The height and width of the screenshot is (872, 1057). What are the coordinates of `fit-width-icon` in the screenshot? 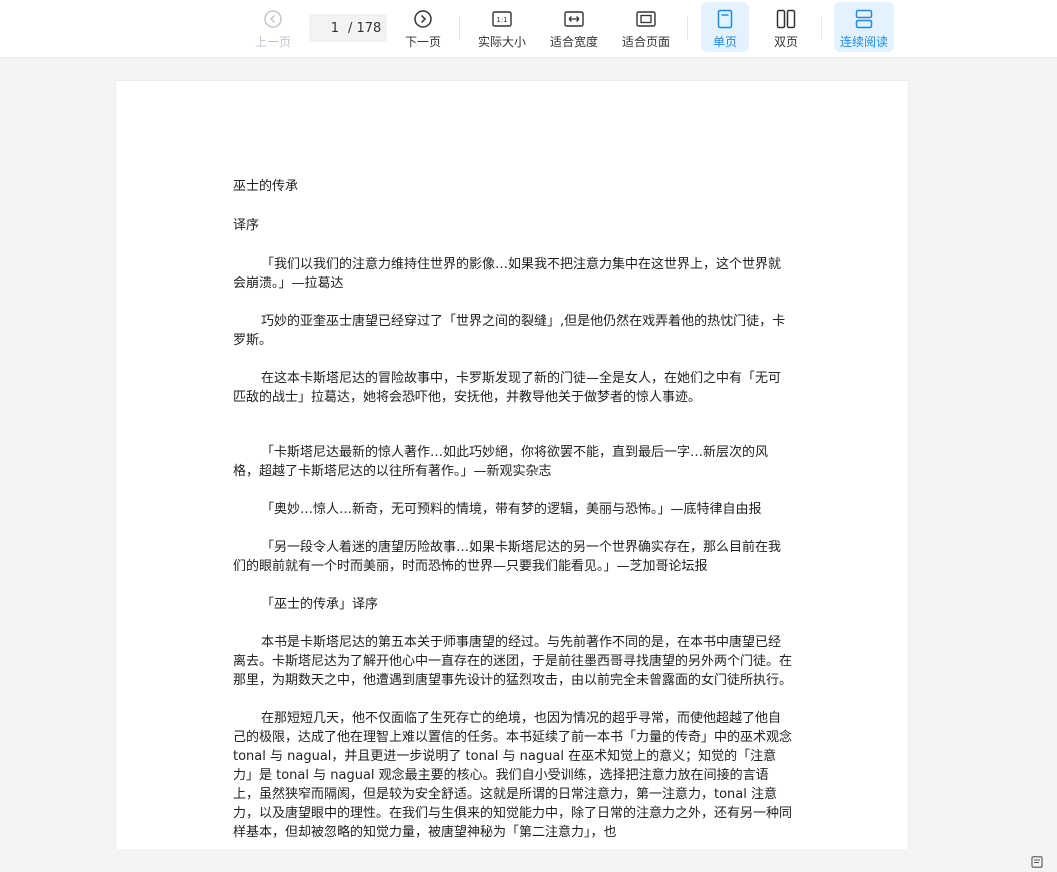 It's located at (574, 19).